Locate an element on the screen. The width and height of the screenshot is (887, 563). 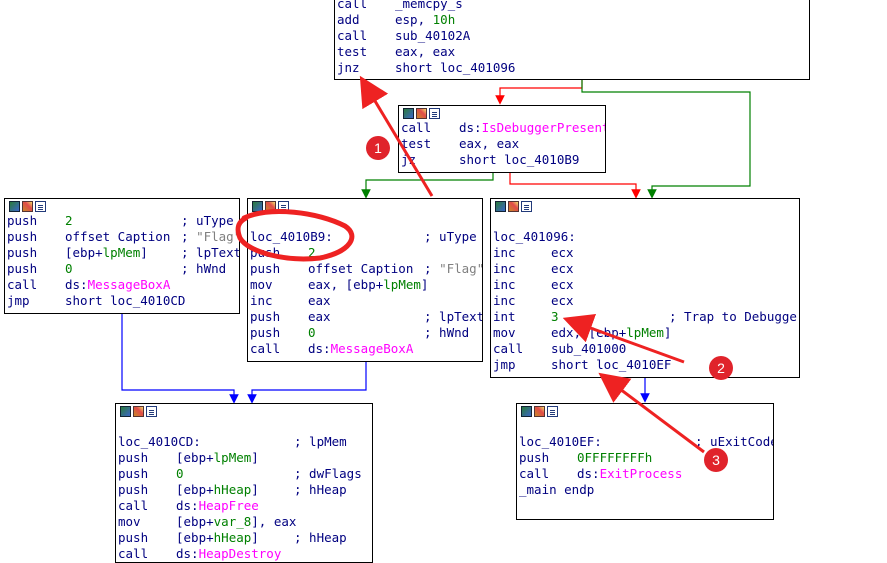
operand: [ebp+var_8], eax is located at coordinates (236, 522).